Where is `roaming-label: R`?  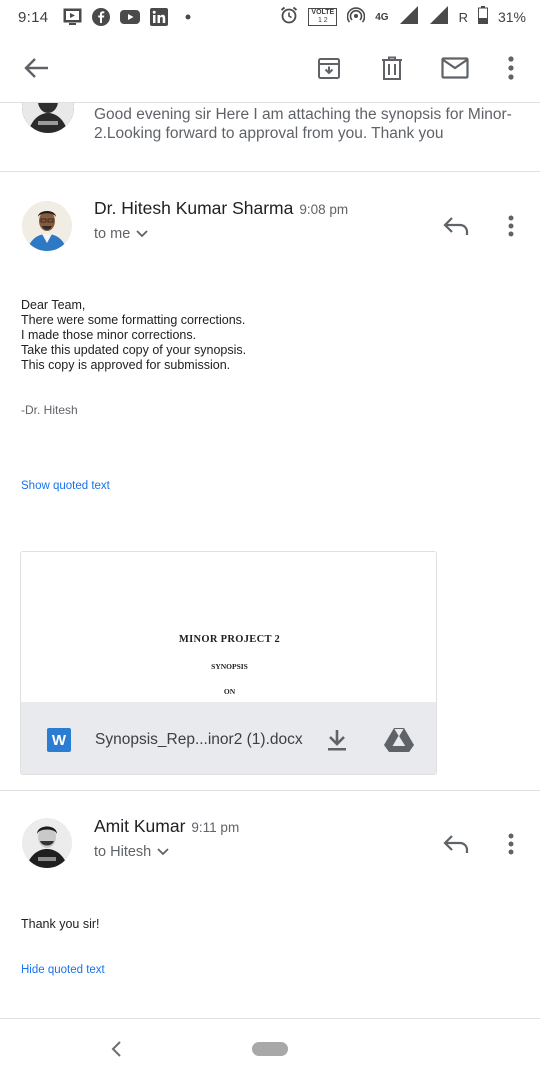 roaming-label: R is located at coordinates (463, 17).